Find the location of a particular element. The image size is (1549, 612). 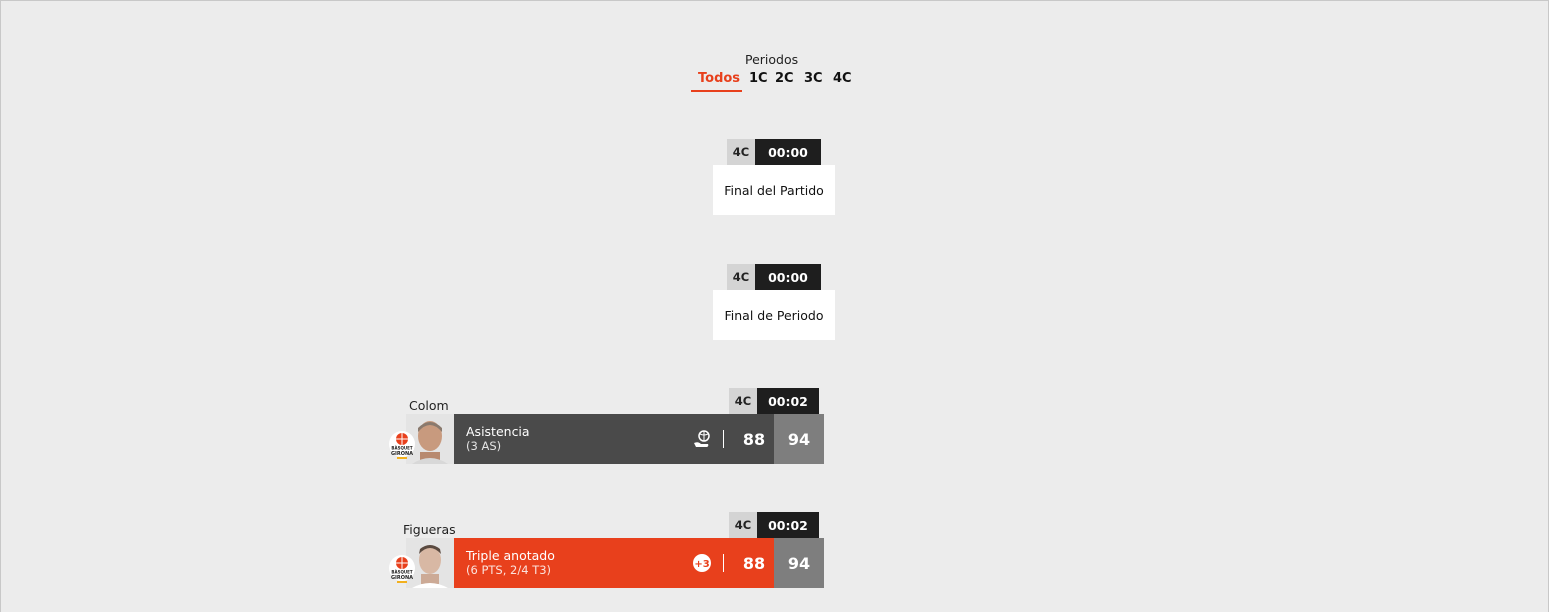

player-name: Colom is located at coordinates (429, 405).